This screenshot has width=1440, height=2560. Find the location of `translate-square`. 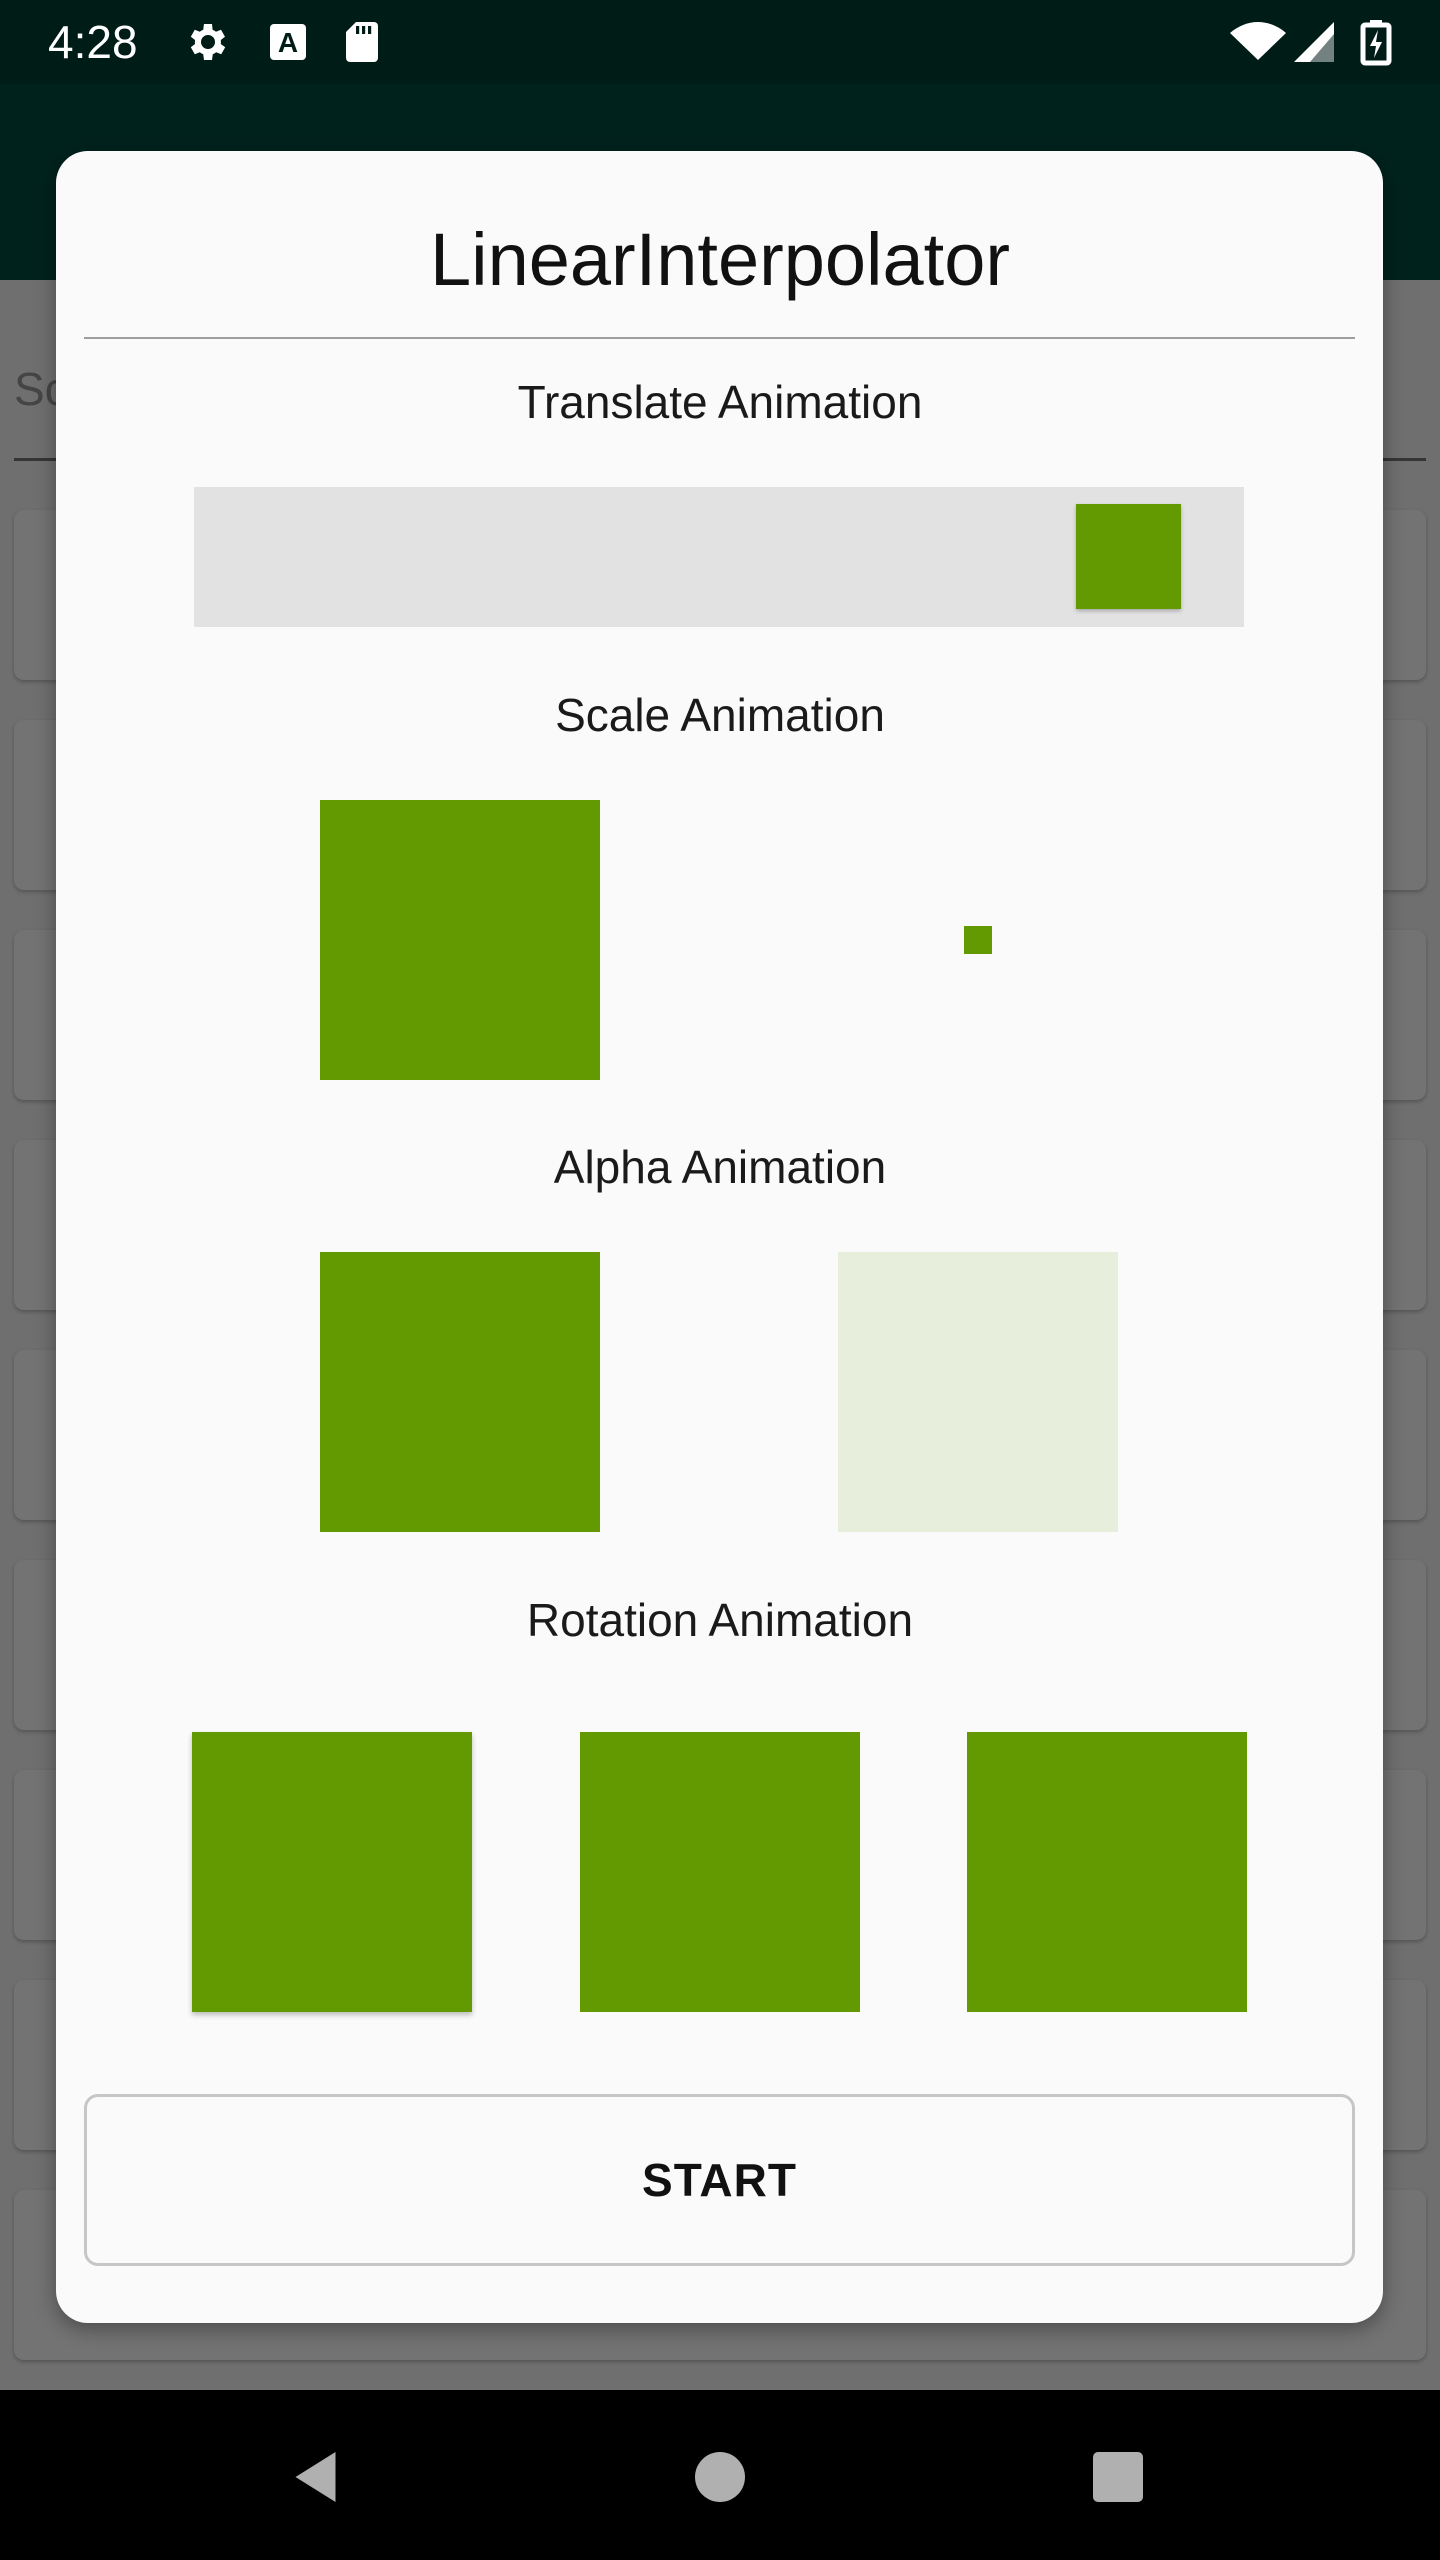

translate-square is located at coordinates (1129, 556).